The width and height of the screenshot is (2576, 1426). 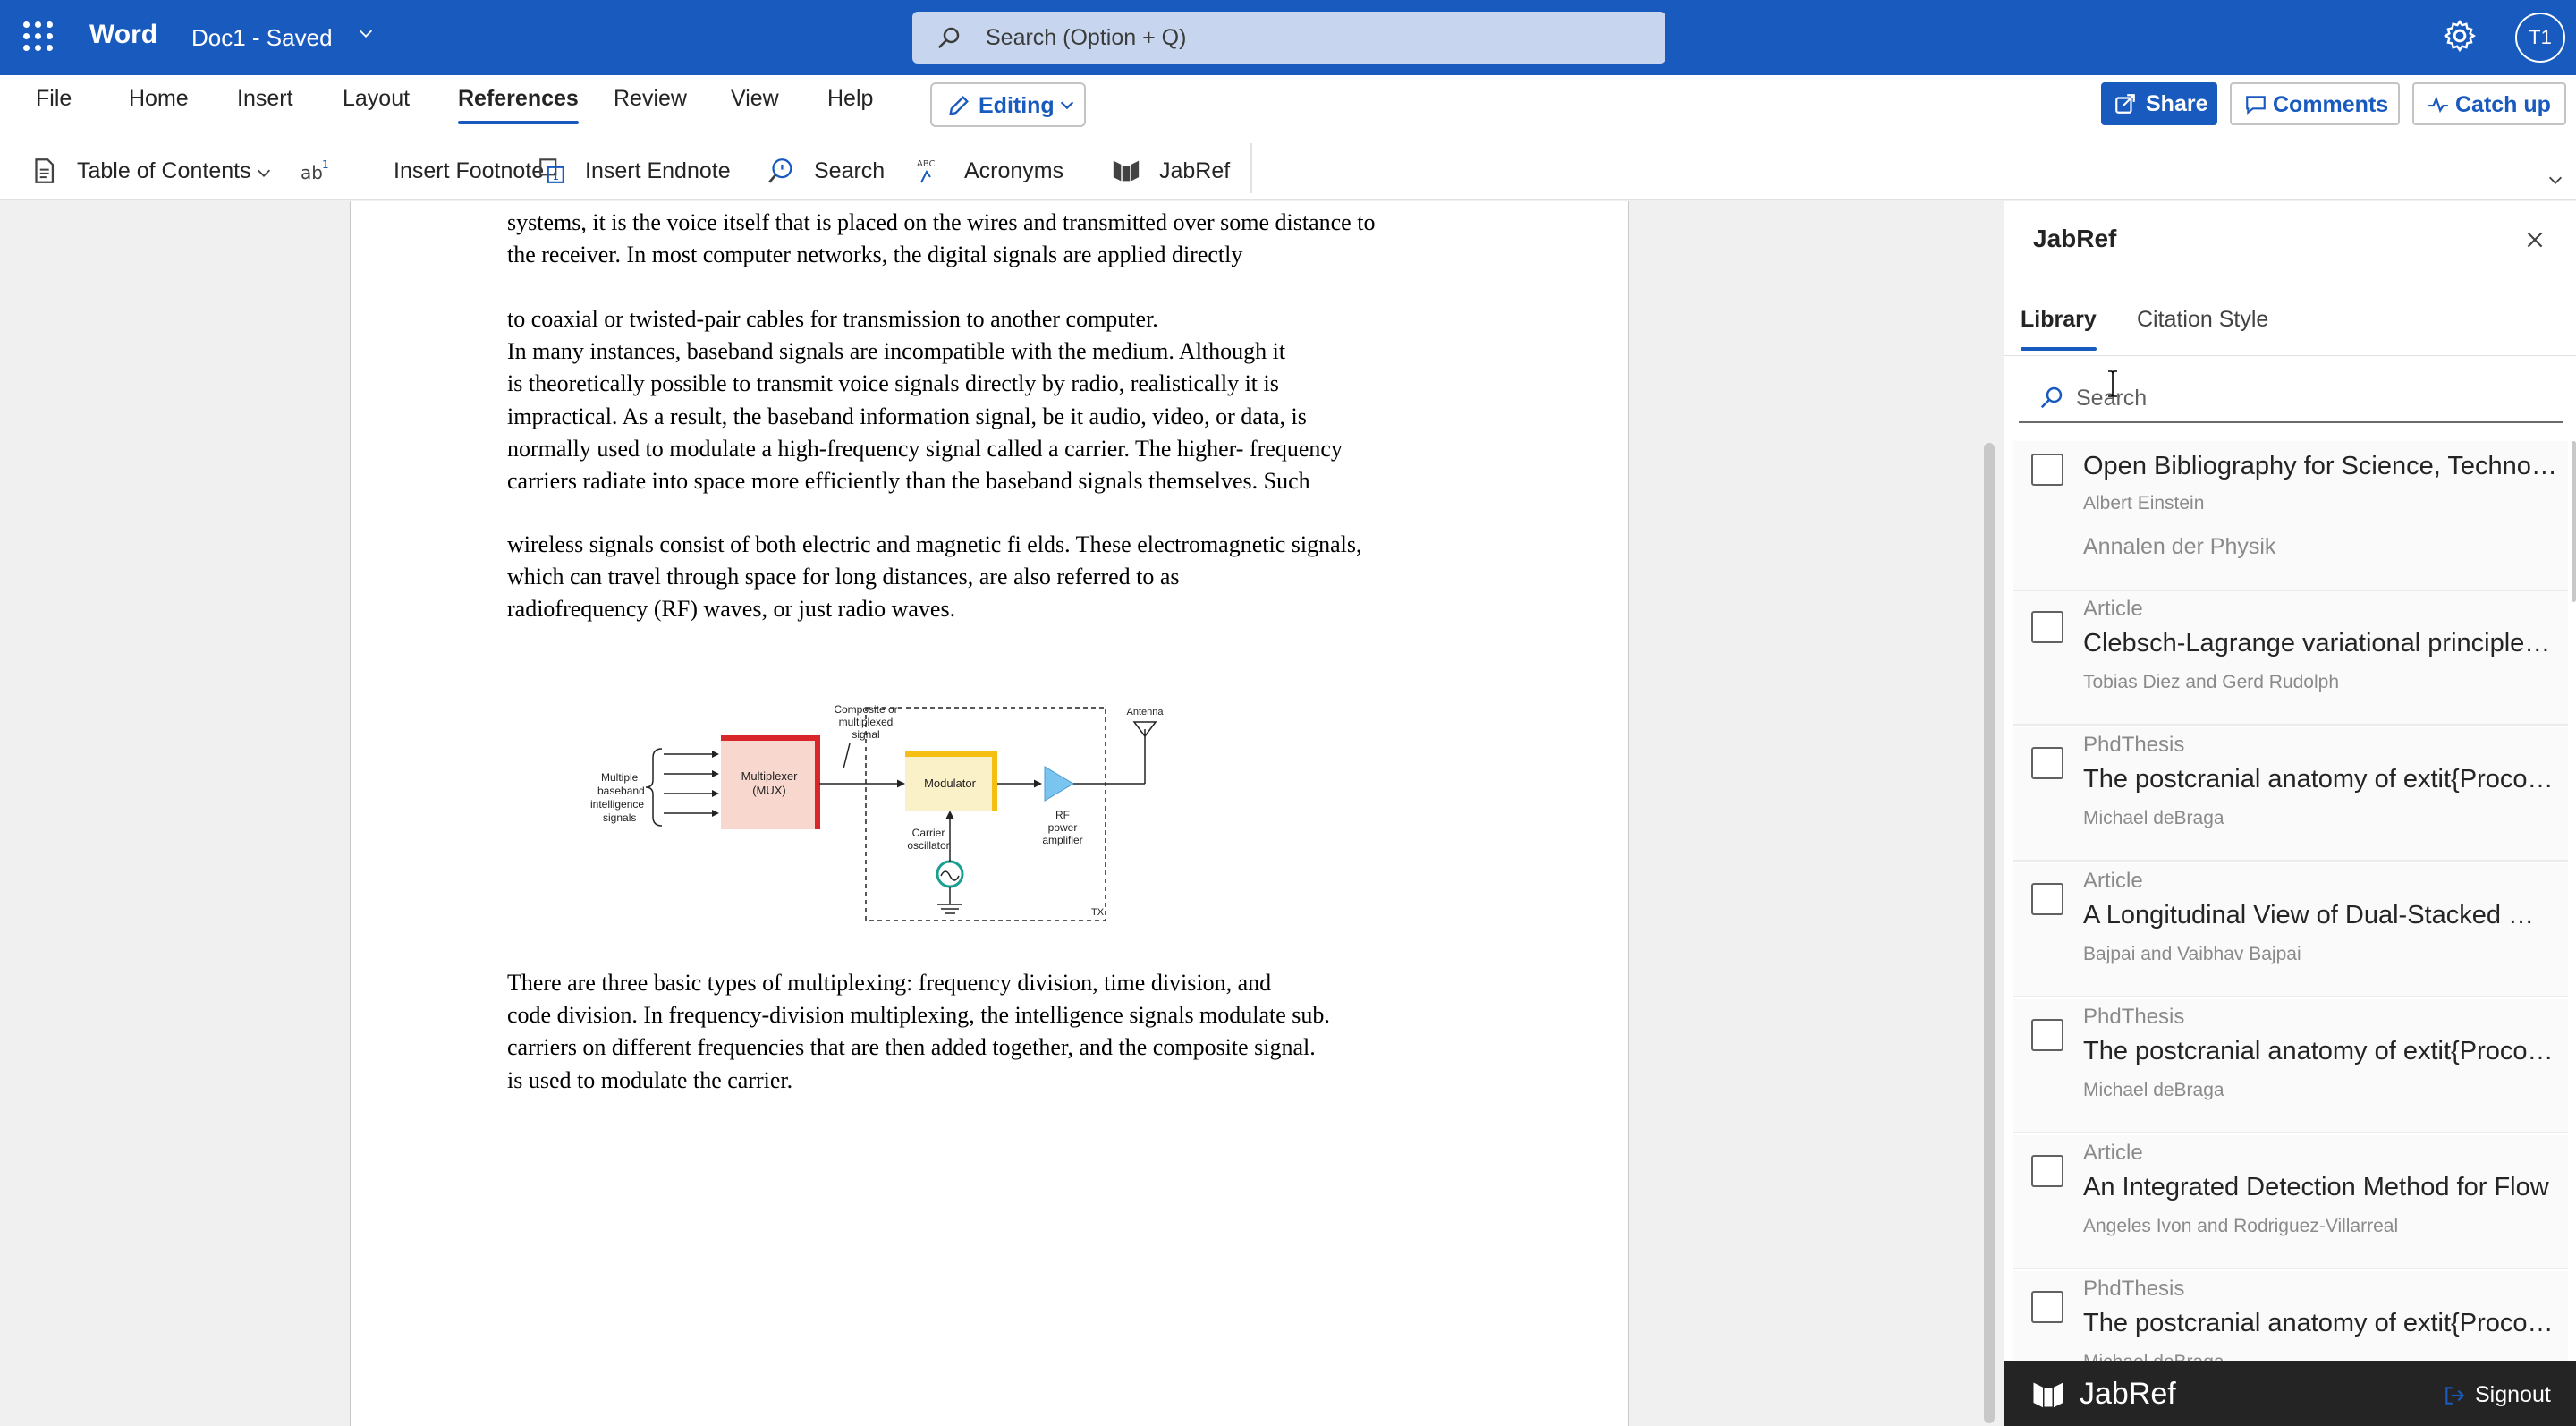 What do you see at coordinates (2144, 503) in the screenshot?
I see `entry-author: Albert Einstein` at bounding box center [2144, 503].